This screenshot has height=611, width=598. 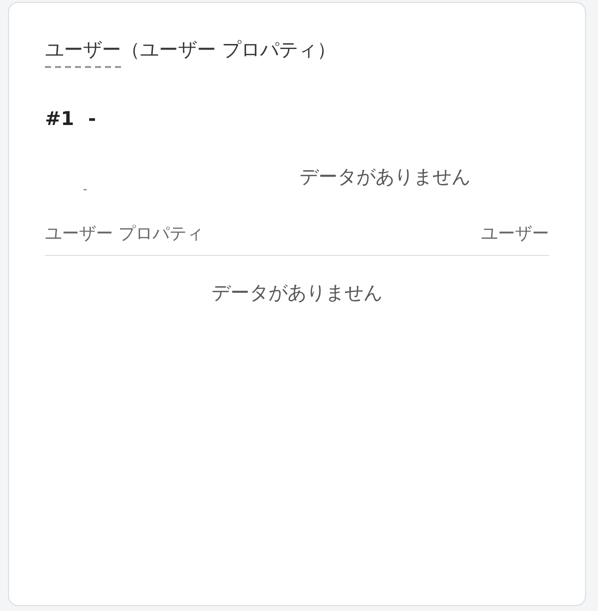 I want to click on title-suffix: （ユーザー プロパティ）, so click(x=228, y=50).